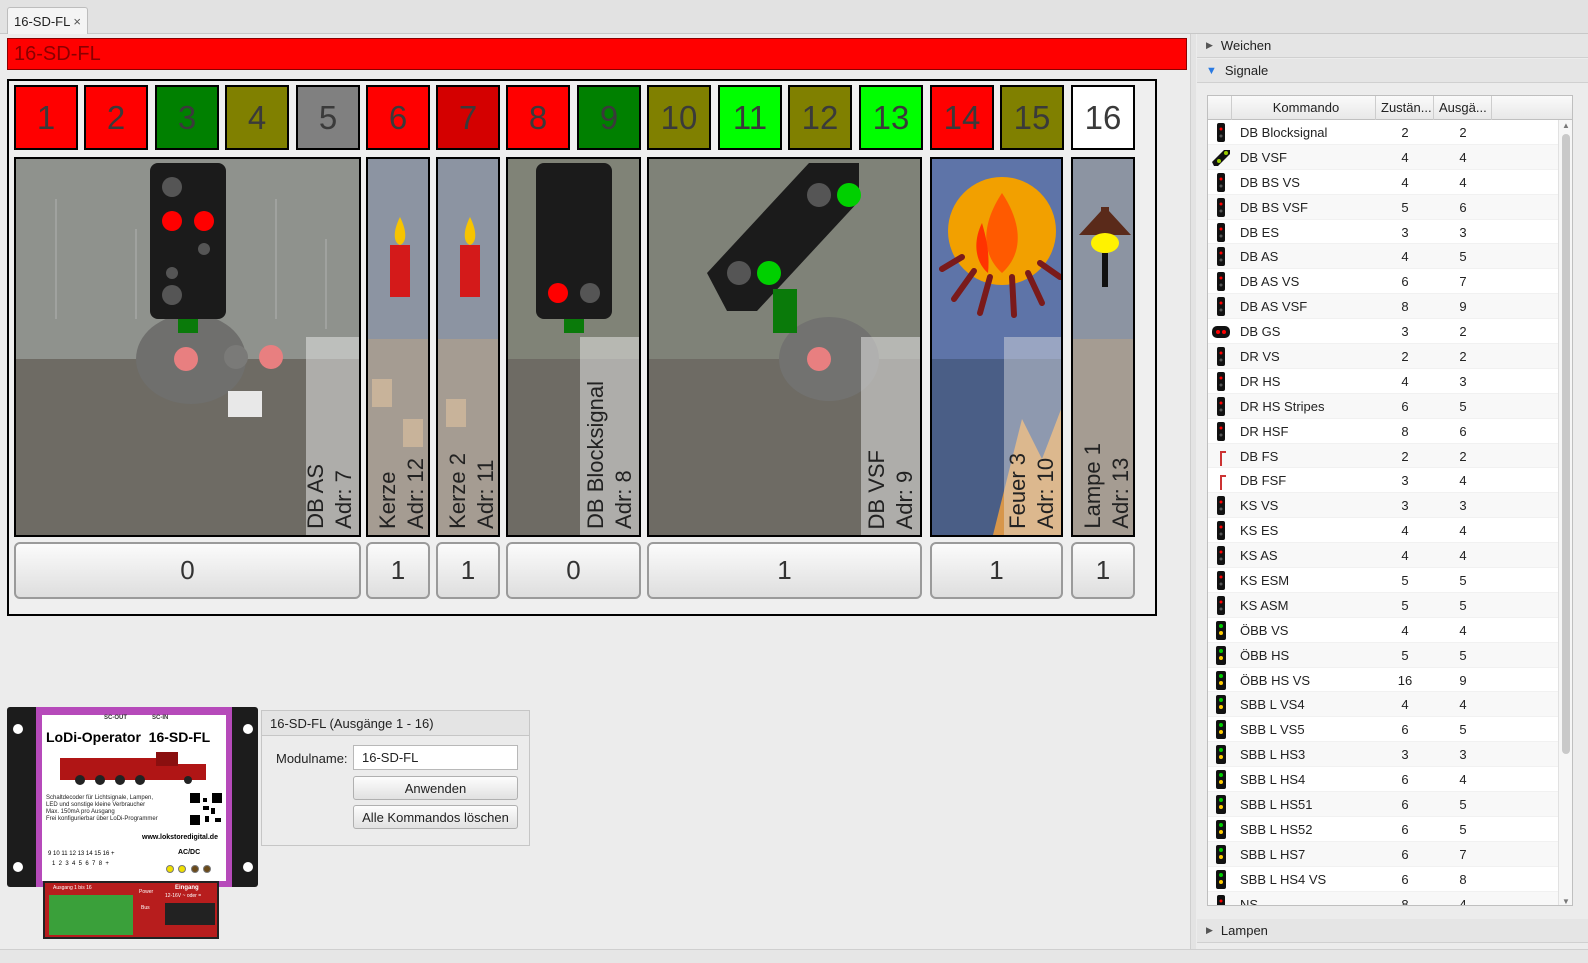 The image size is (1588, 963). I want to click on table-row: KS ASM 5 5, so click(1383, 605).